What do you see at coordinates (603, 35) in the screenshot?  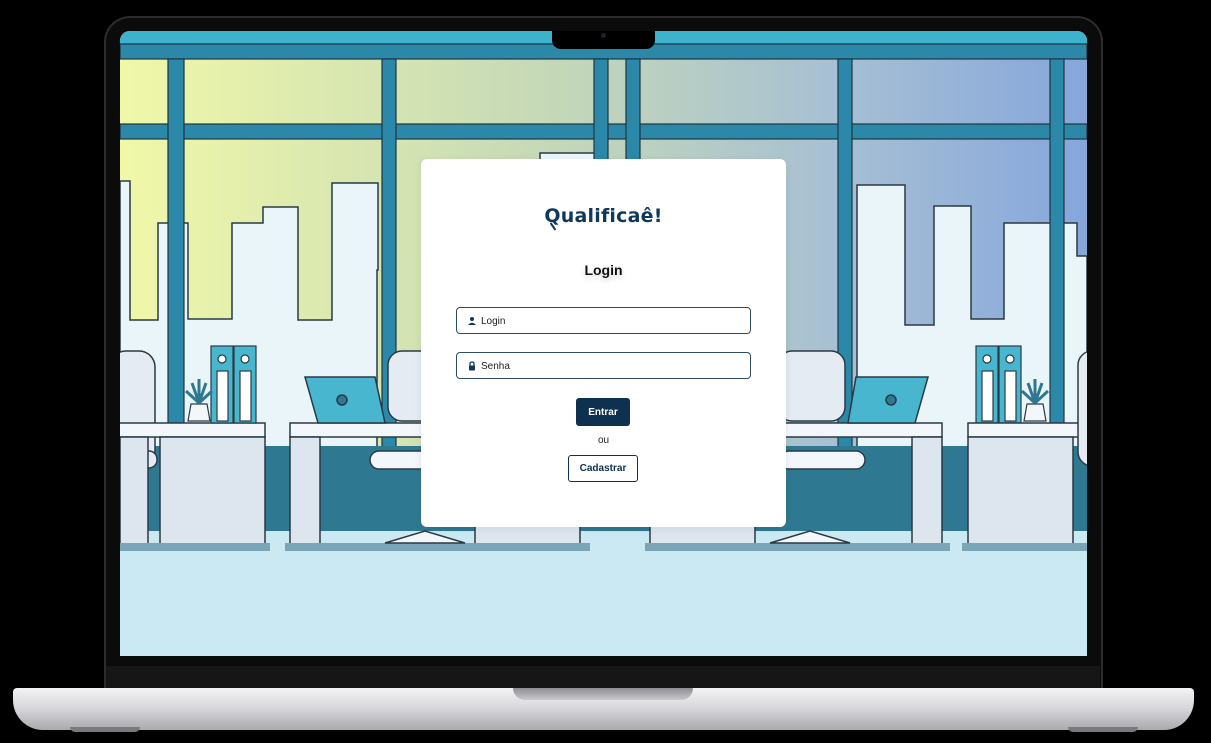 I see `camera-icon` at bounding box center [603, 35].